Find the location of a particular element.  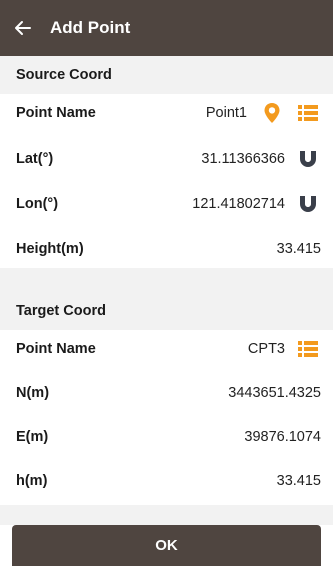

page-title: Add Point is located at coordinates (90, 27).